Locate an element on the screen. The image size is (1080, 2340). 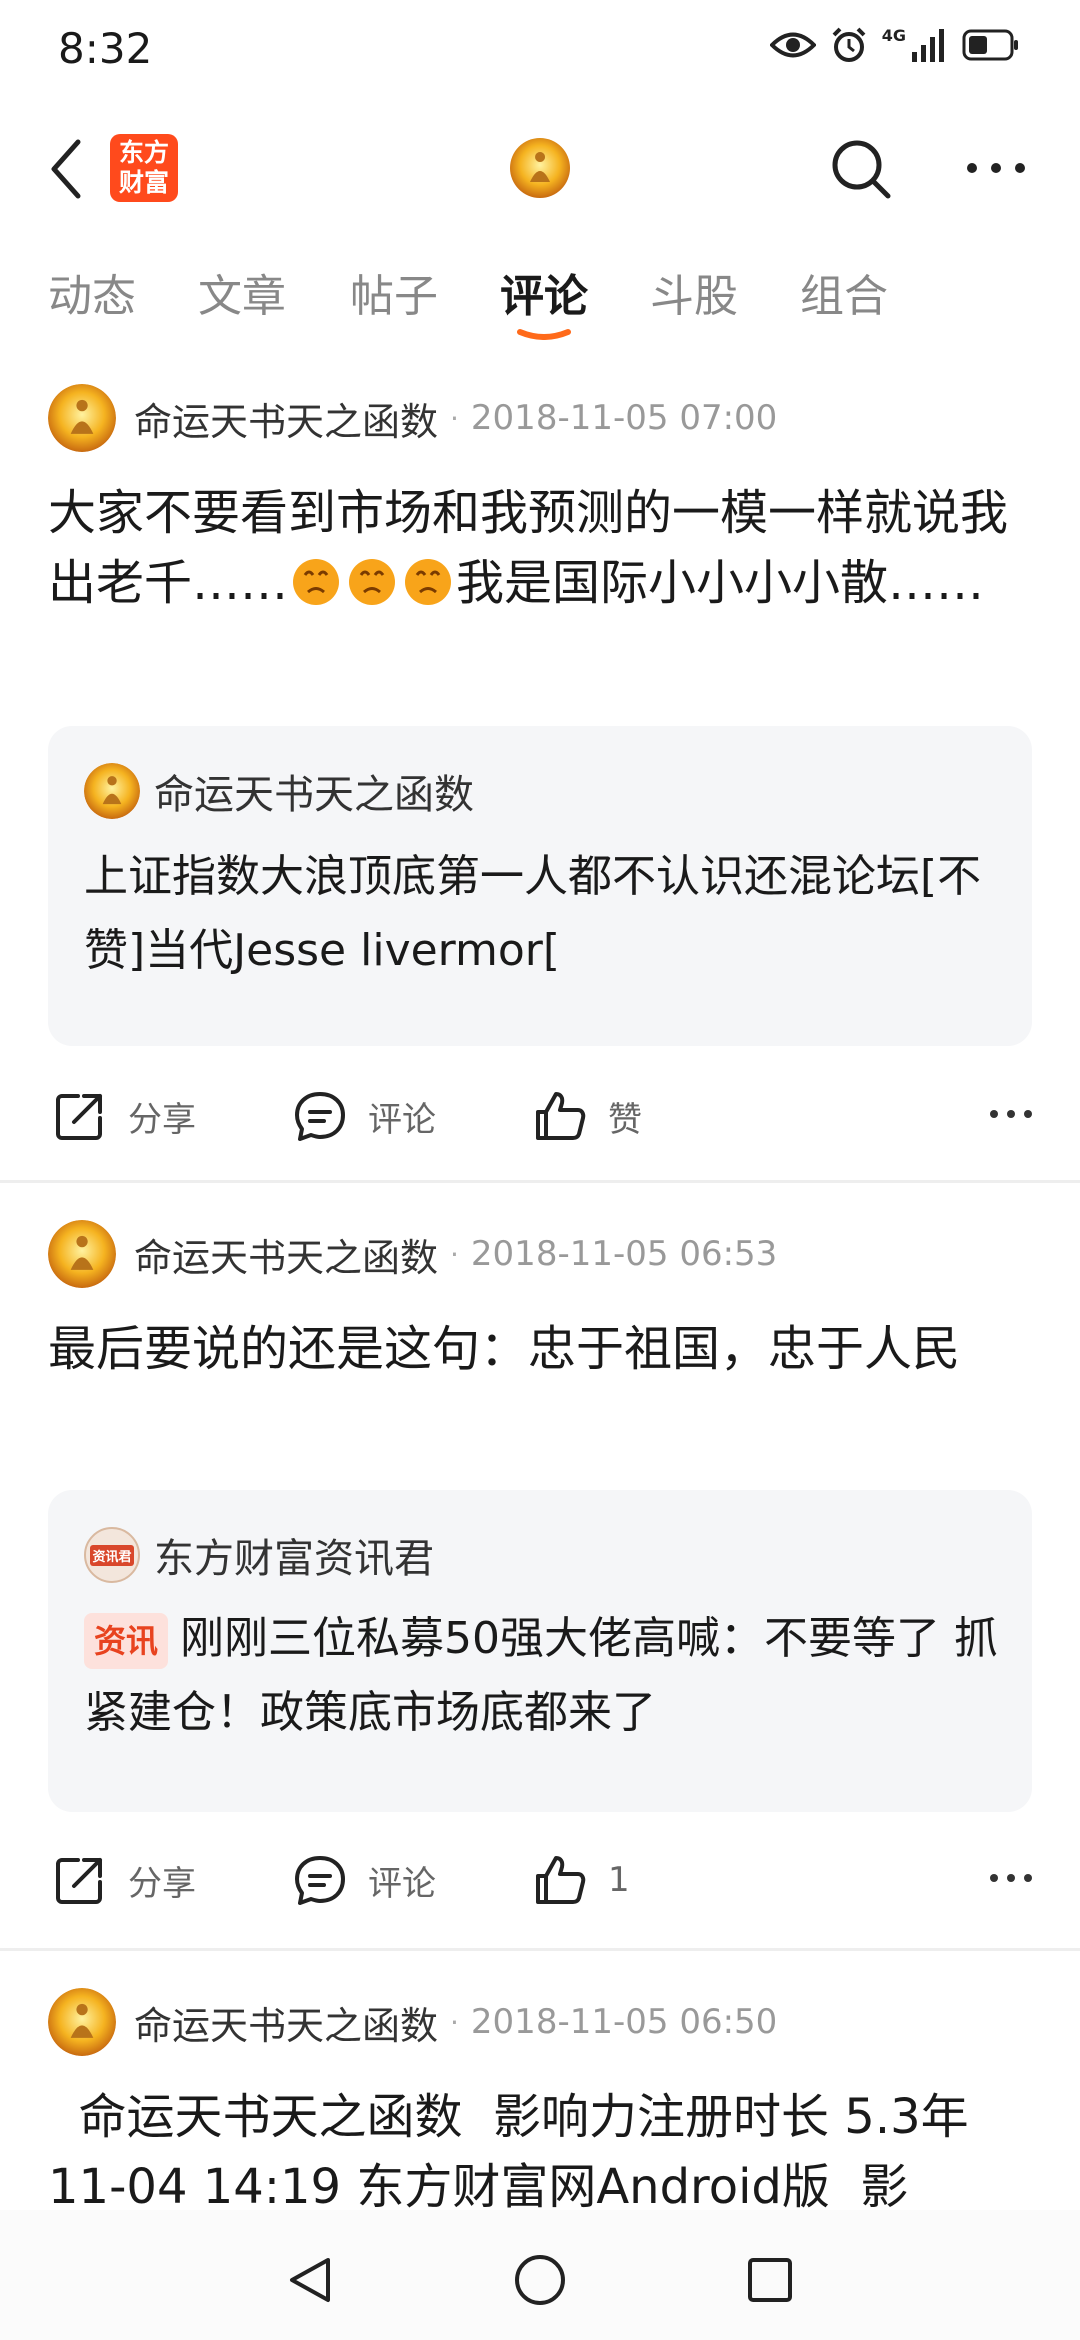
nav-home-icon is located at coordinates (540, 2280).